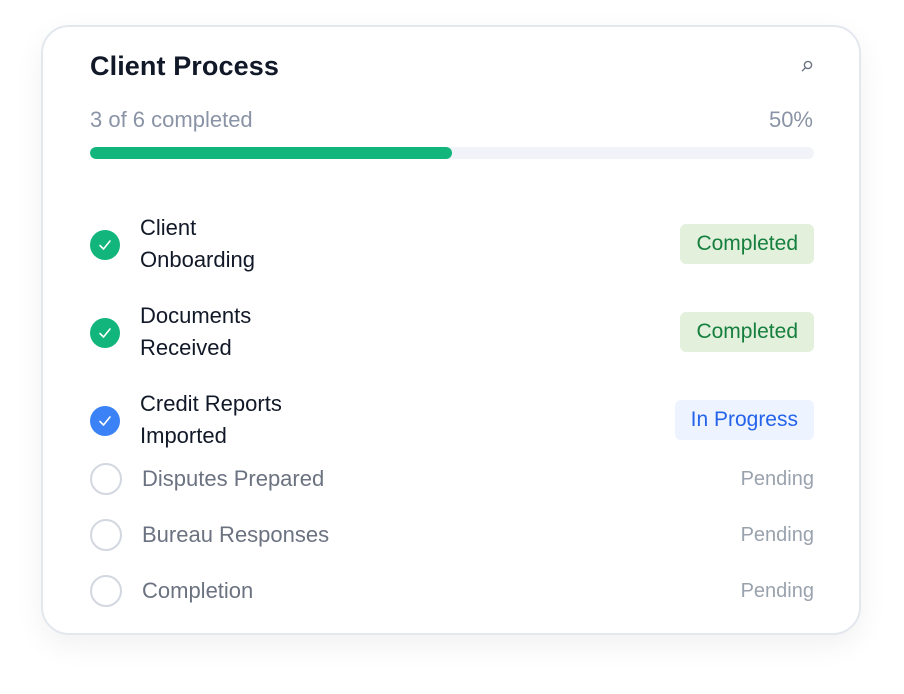 The height and width of the screenshot is (694, 904). I want to click on step-label: Documents Received, so click(196, 331).